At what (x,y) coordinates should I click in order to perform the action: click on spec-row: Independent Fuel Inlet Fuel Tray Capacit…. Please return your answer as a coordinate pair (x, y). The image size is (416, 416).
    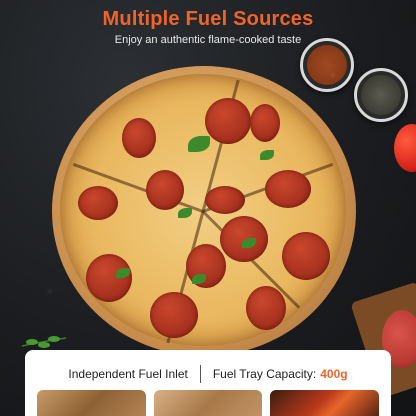
    Looking at the image, I should click on (208, 374).